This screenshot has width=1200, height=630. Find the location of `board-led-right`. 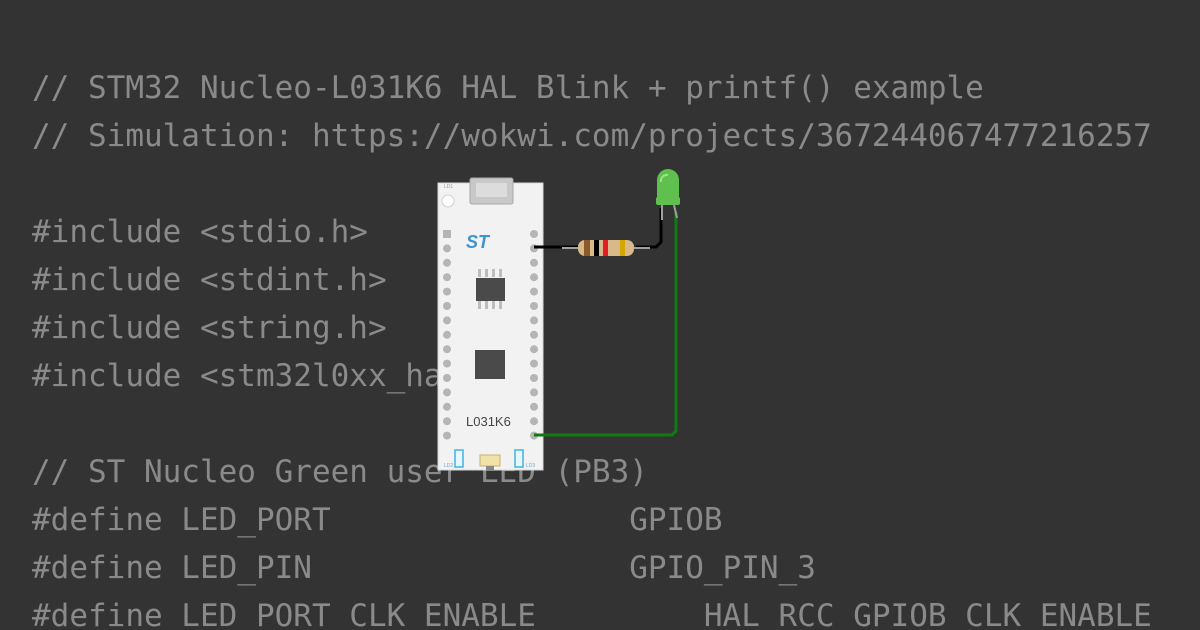

board-led-right is located at coordinates (519, 458).